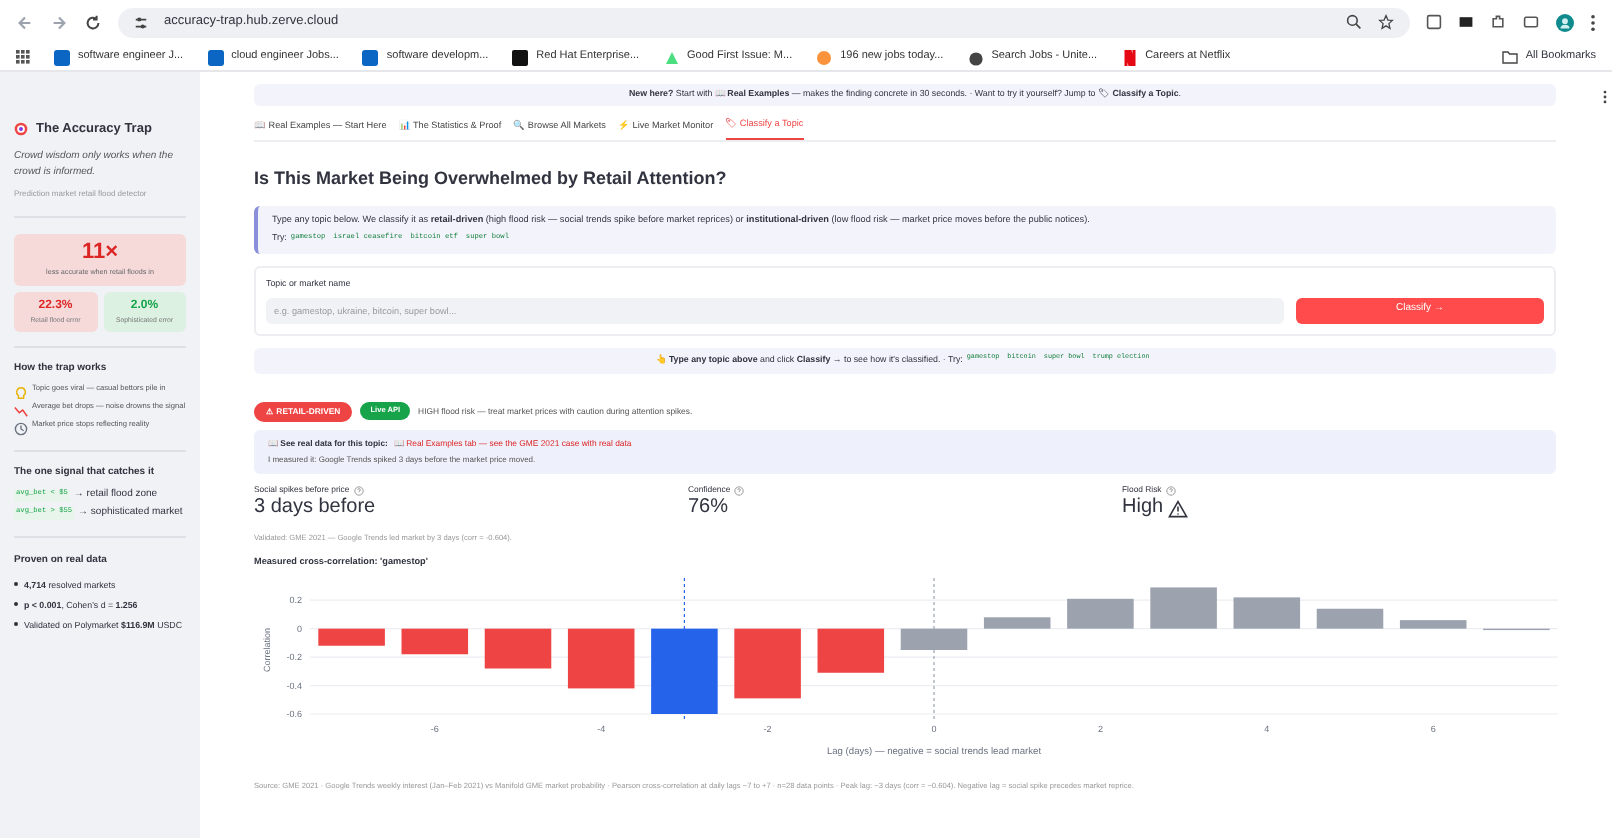 Image resolution: width=1612 pixels, height=838 pixels. What do you see at coordinates (708, 508) in the screenshot?
I see `metric-value: 76%` at bounding box center [708, 508].